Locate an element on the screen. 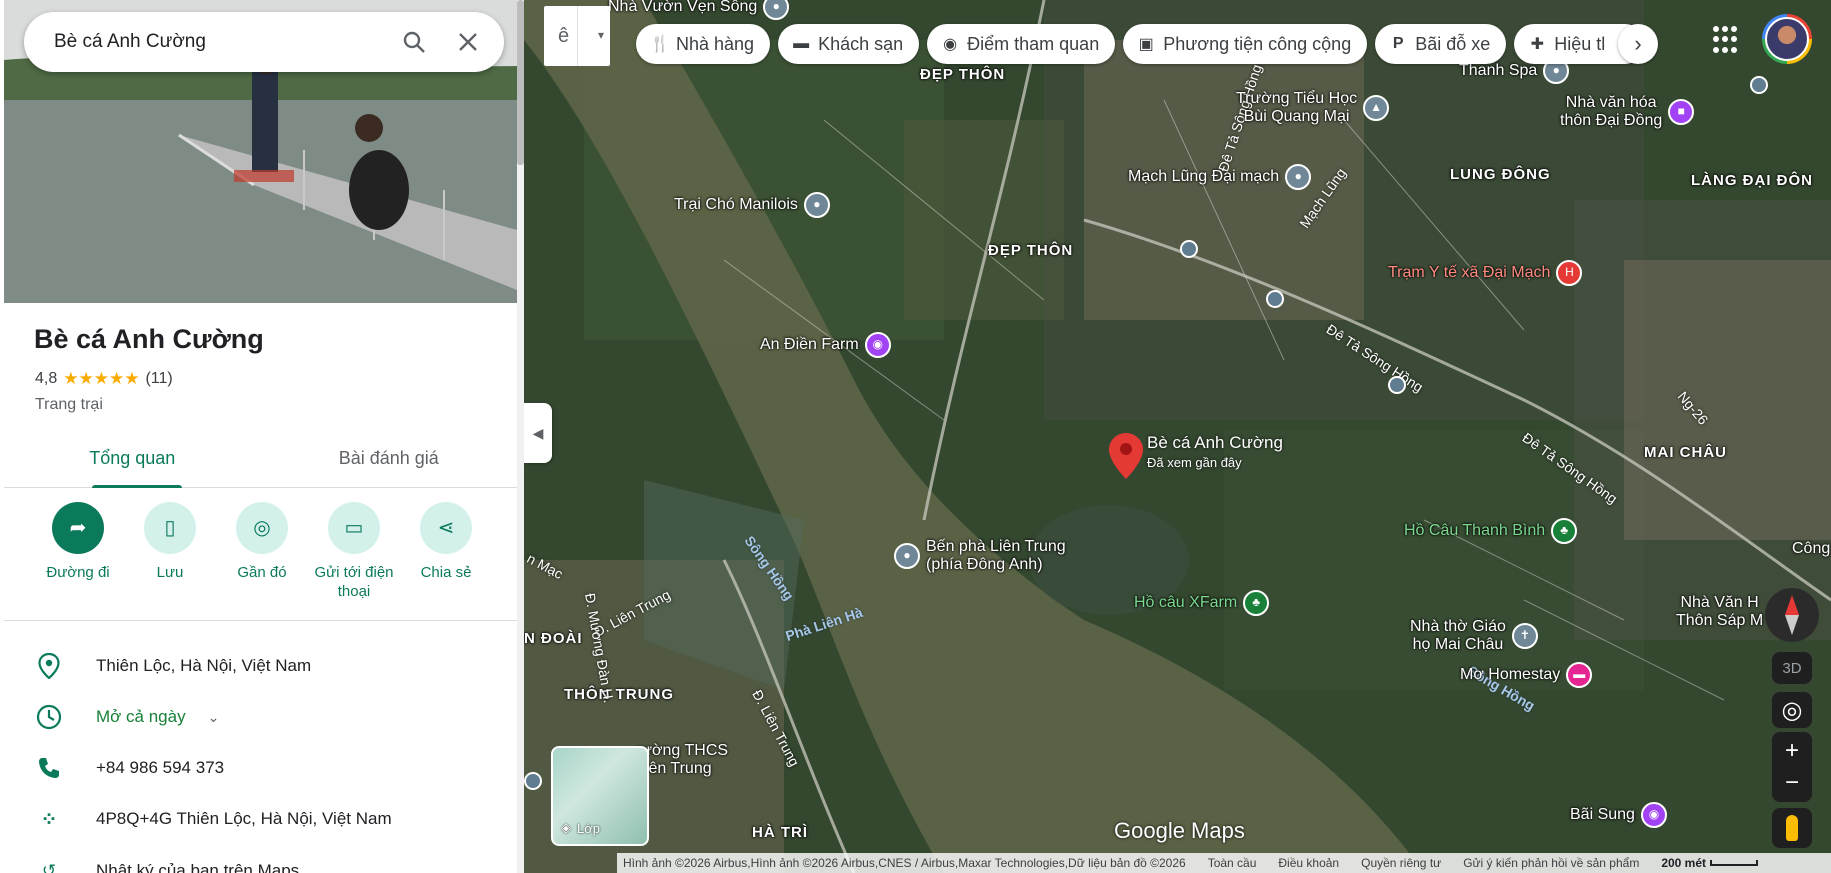  address-row: Thiên Lộc, Hà Nội, Việt Nam is located at coordinates (172, 666).